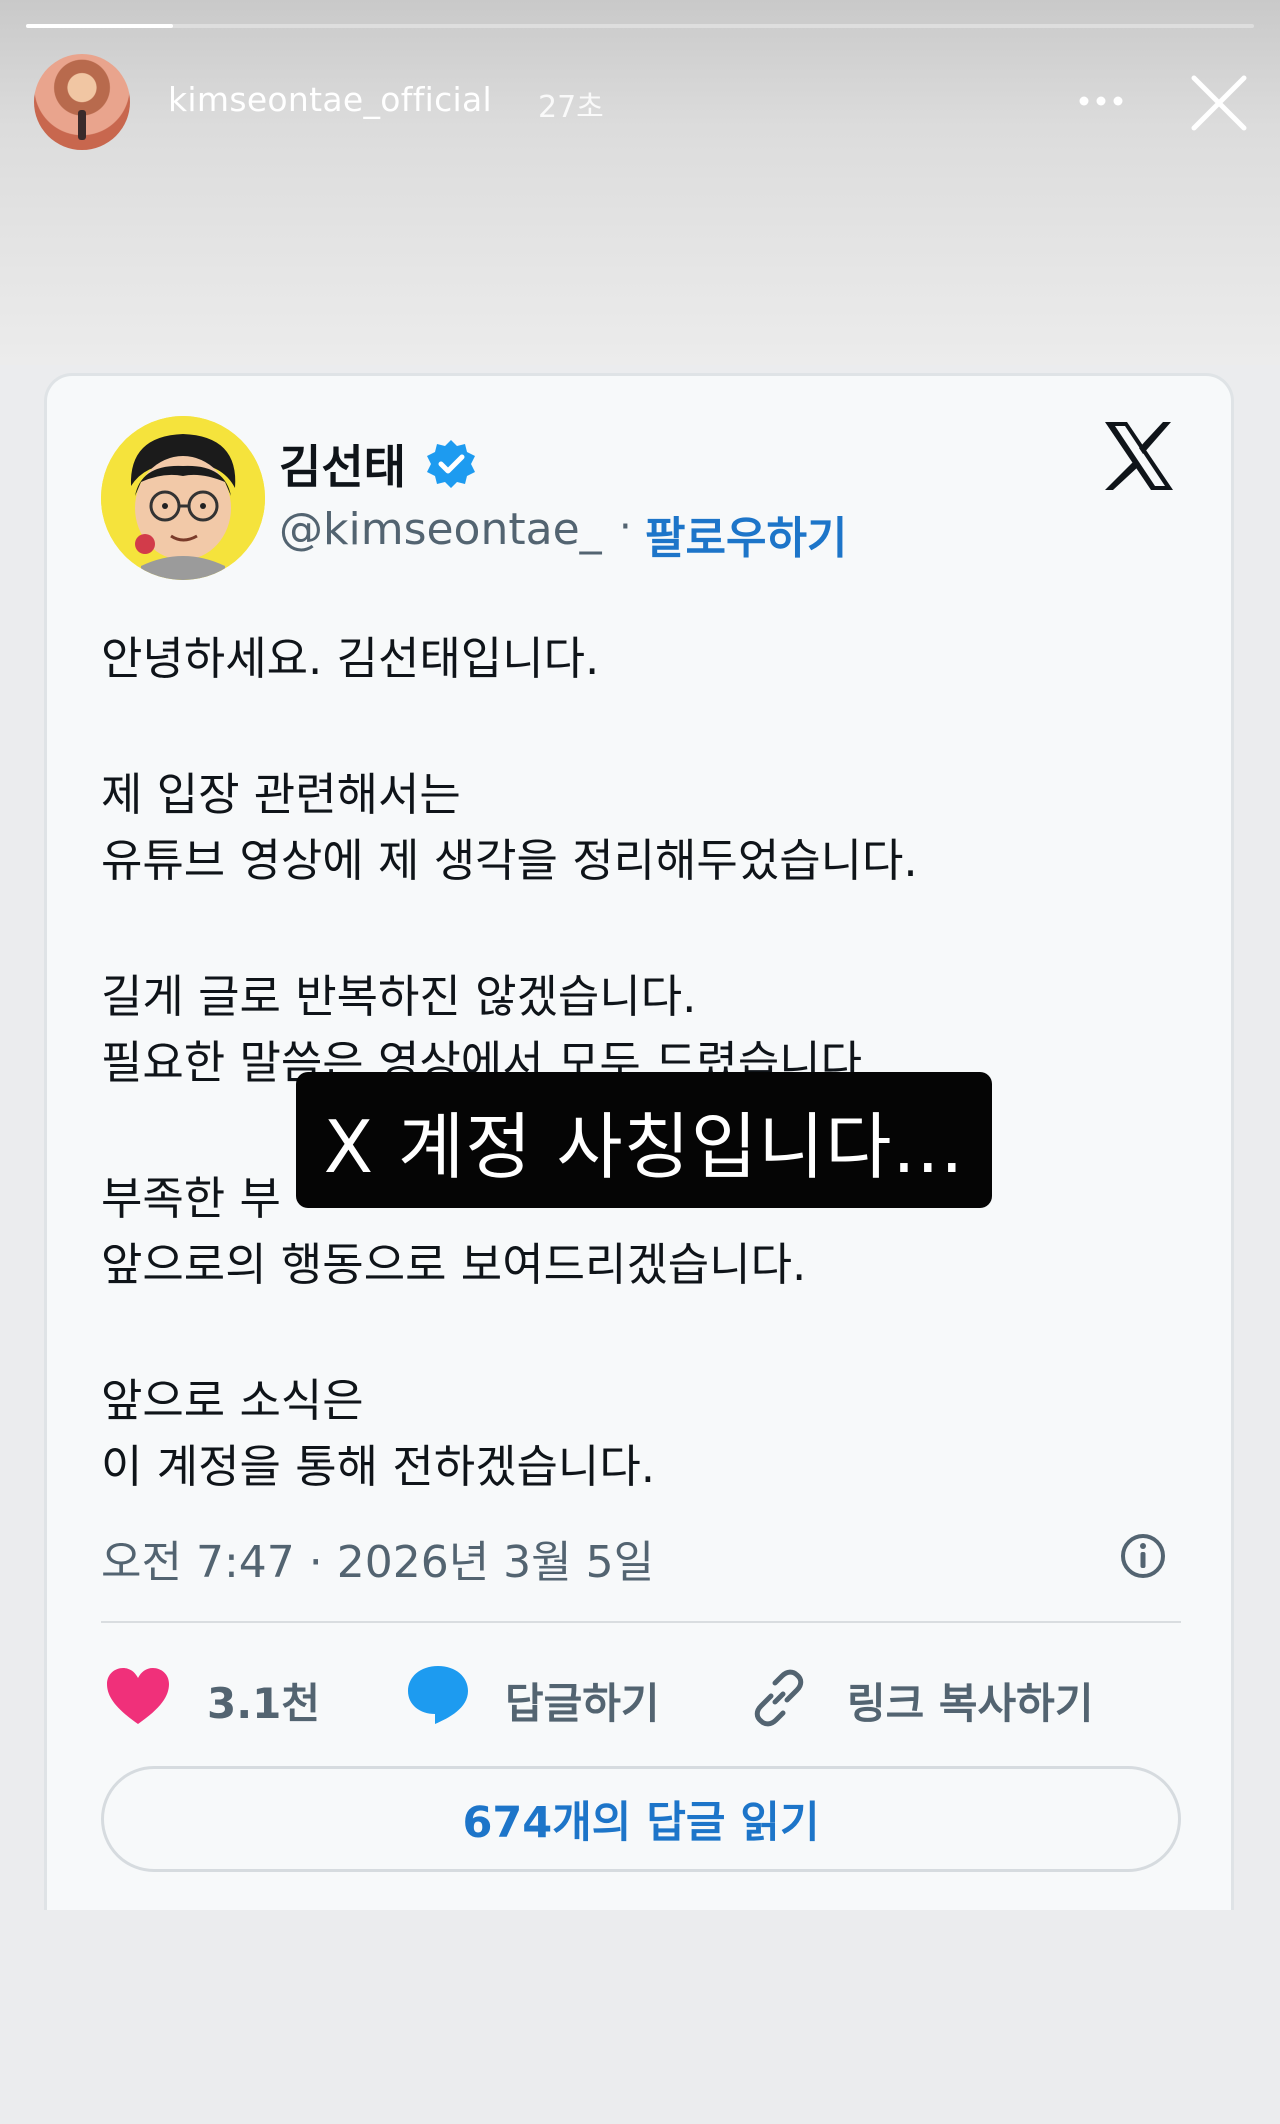  I want to click on tweet-text-line: 이 계정을 통해 전하겠습니다., so click(378, 1466).